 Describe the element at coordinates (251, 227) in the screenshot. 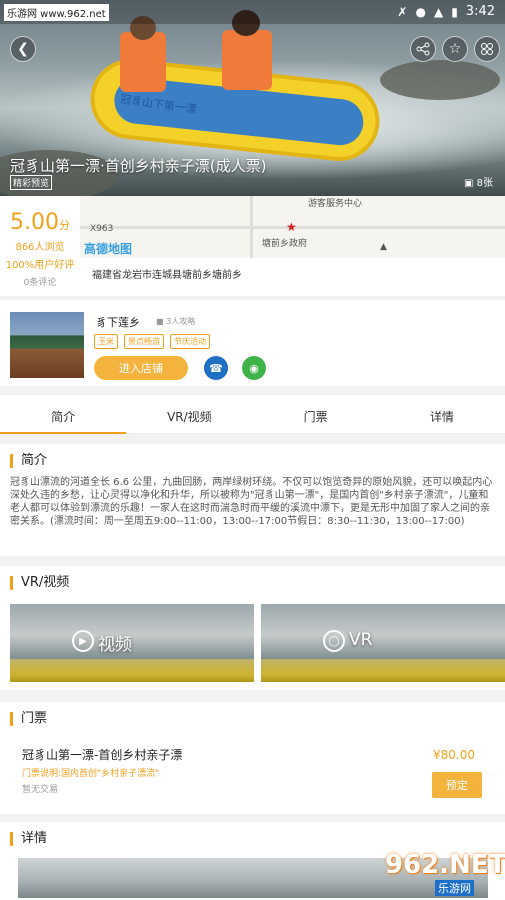

I see `map-road` at that location.